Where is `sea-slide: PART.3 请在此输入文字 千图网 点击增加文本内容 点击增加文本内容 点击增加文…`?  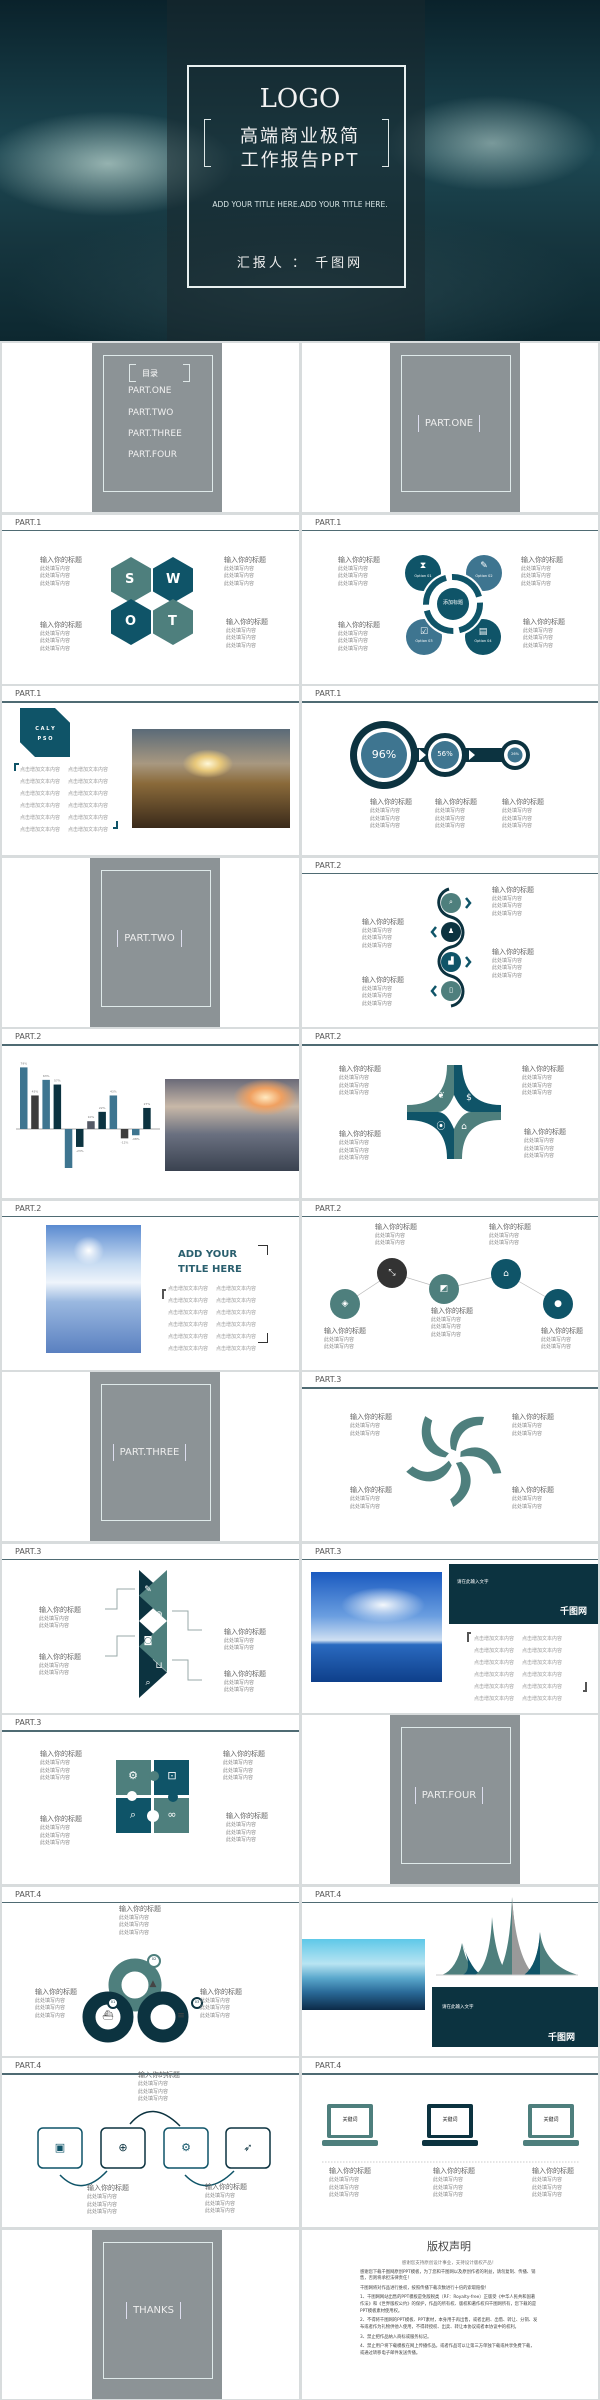
sea-slide: PART.3 请在此输入文字 千图网 点击增加文本内容 点击增加文本内容 点击增加文… is located at coordinates (450, 1628).